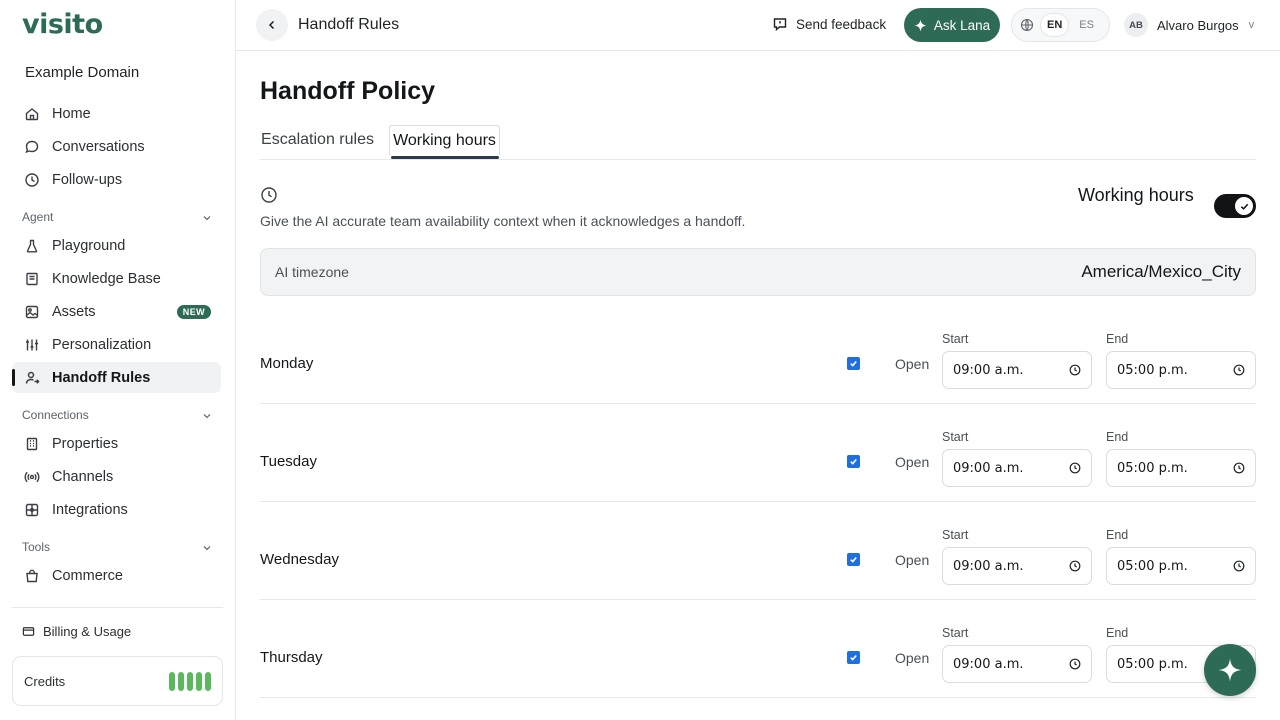 This screenshot has height=720, width=1280. What do you see at coordinates (299, 559) in the screenshot?
I see `day-name: Wednesday` at bounding box center [299, 559].